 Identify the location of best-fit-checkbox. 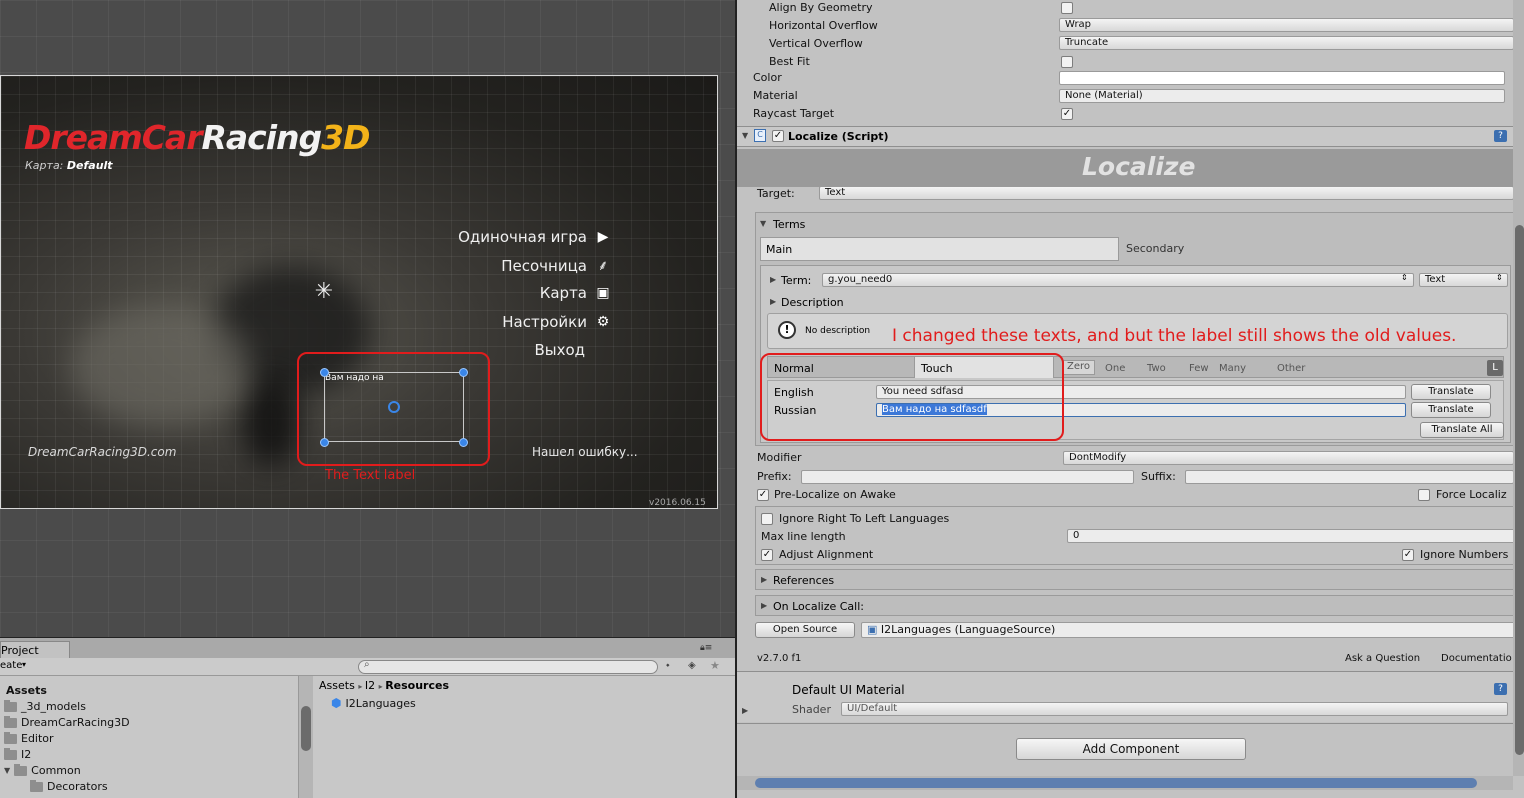
(1067, 62).